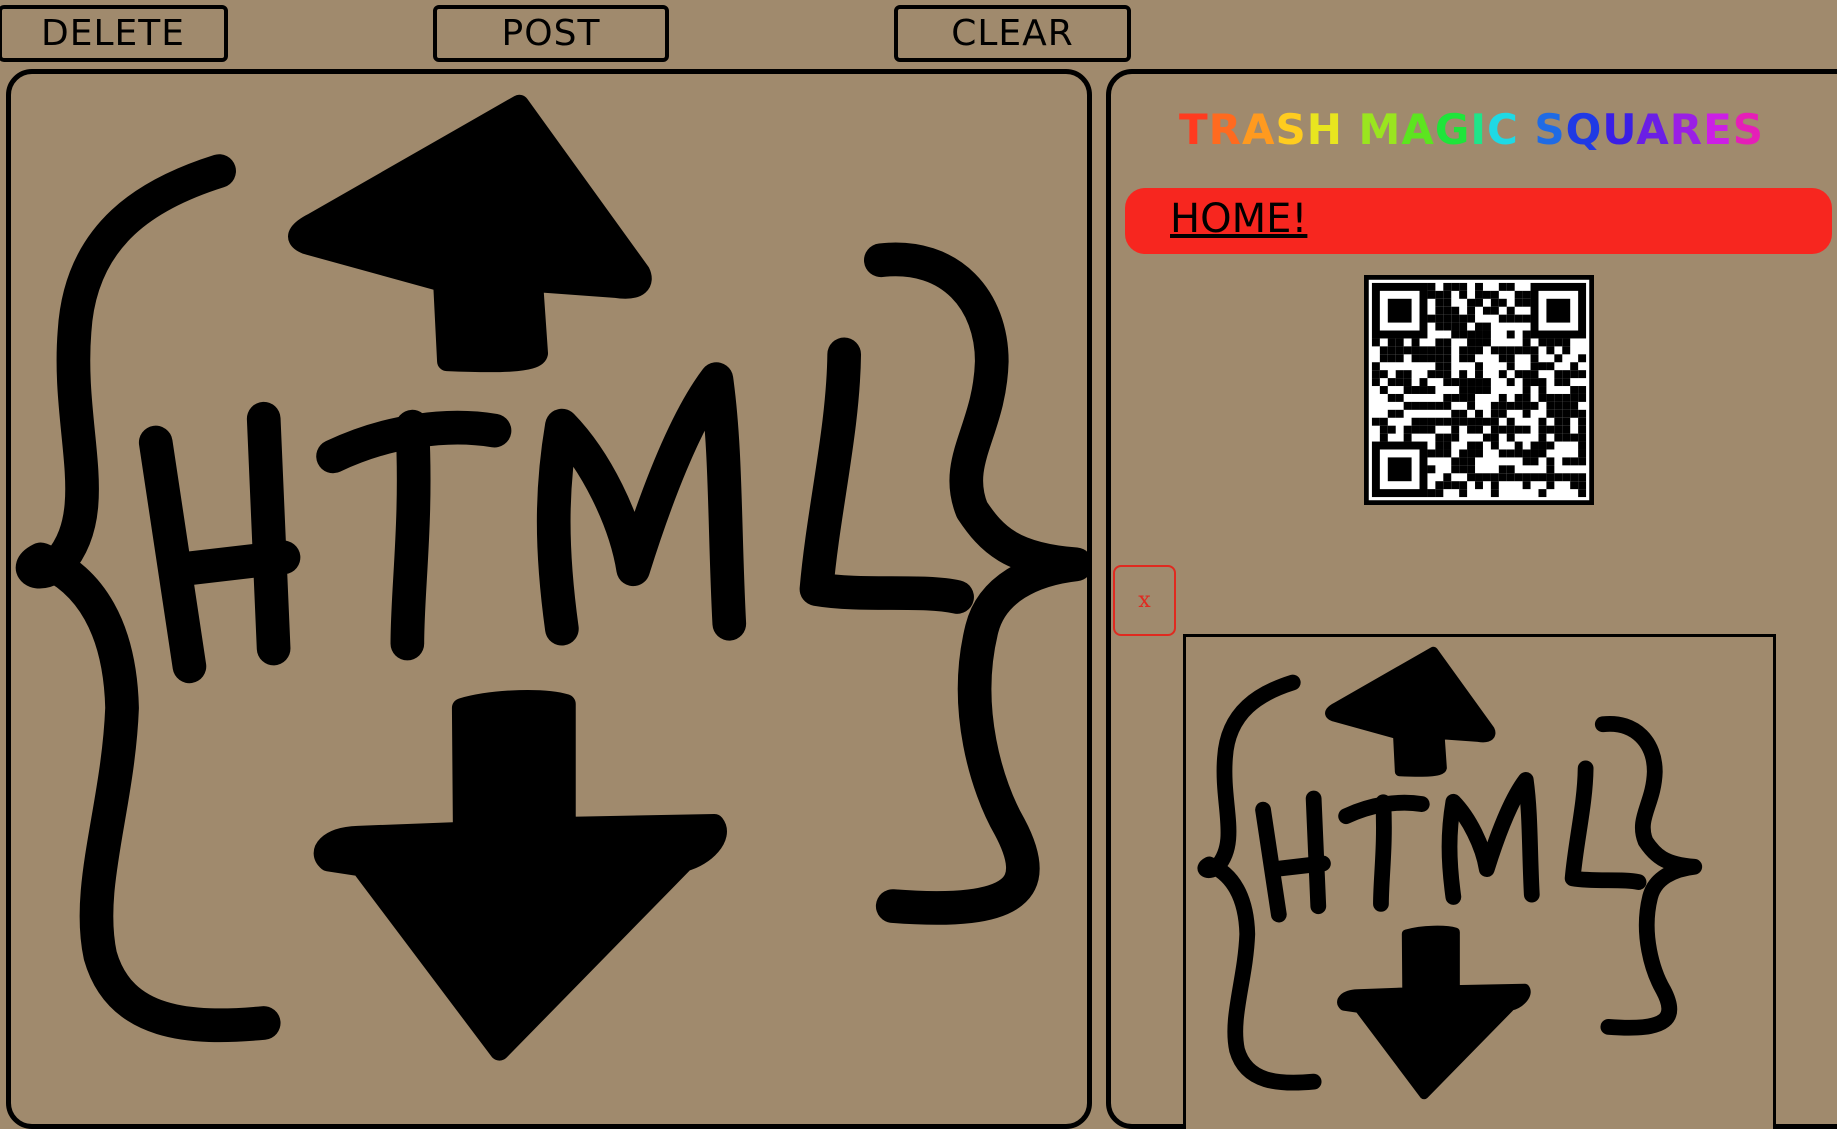 The image size is (1837, 1129). I want to click on qr-code-icon, so click(1479, 390).